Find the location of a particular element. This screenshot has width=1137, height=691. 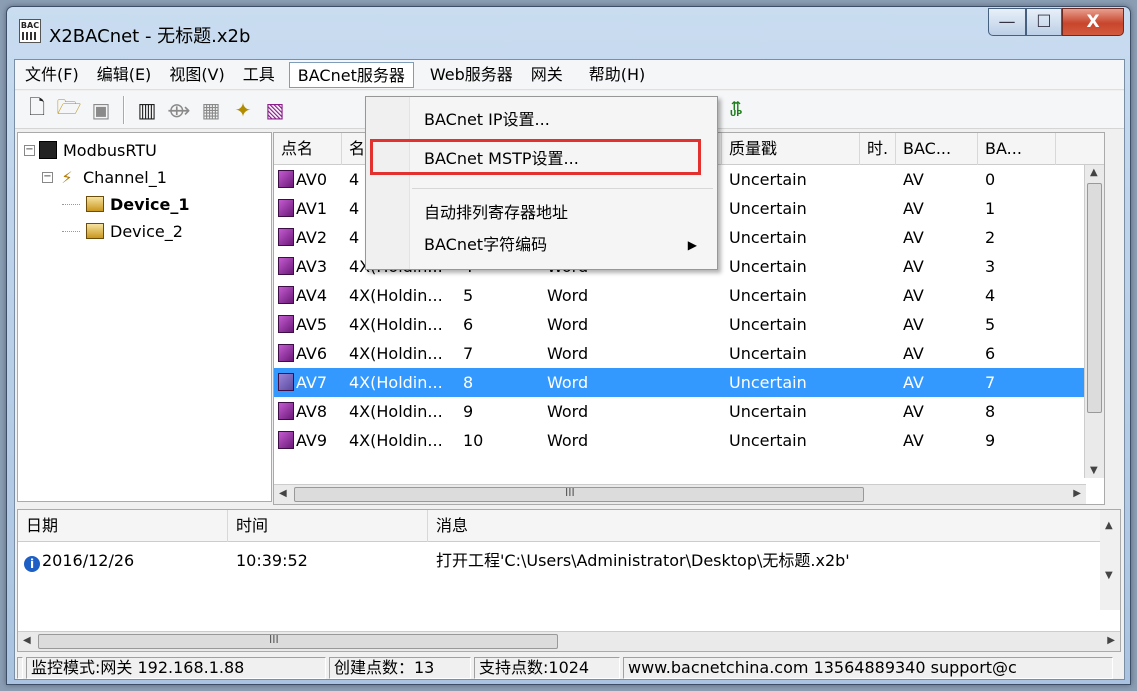

log-vertical-scrollbar: ▲ ▼ is located at coordinates (1110, 560).